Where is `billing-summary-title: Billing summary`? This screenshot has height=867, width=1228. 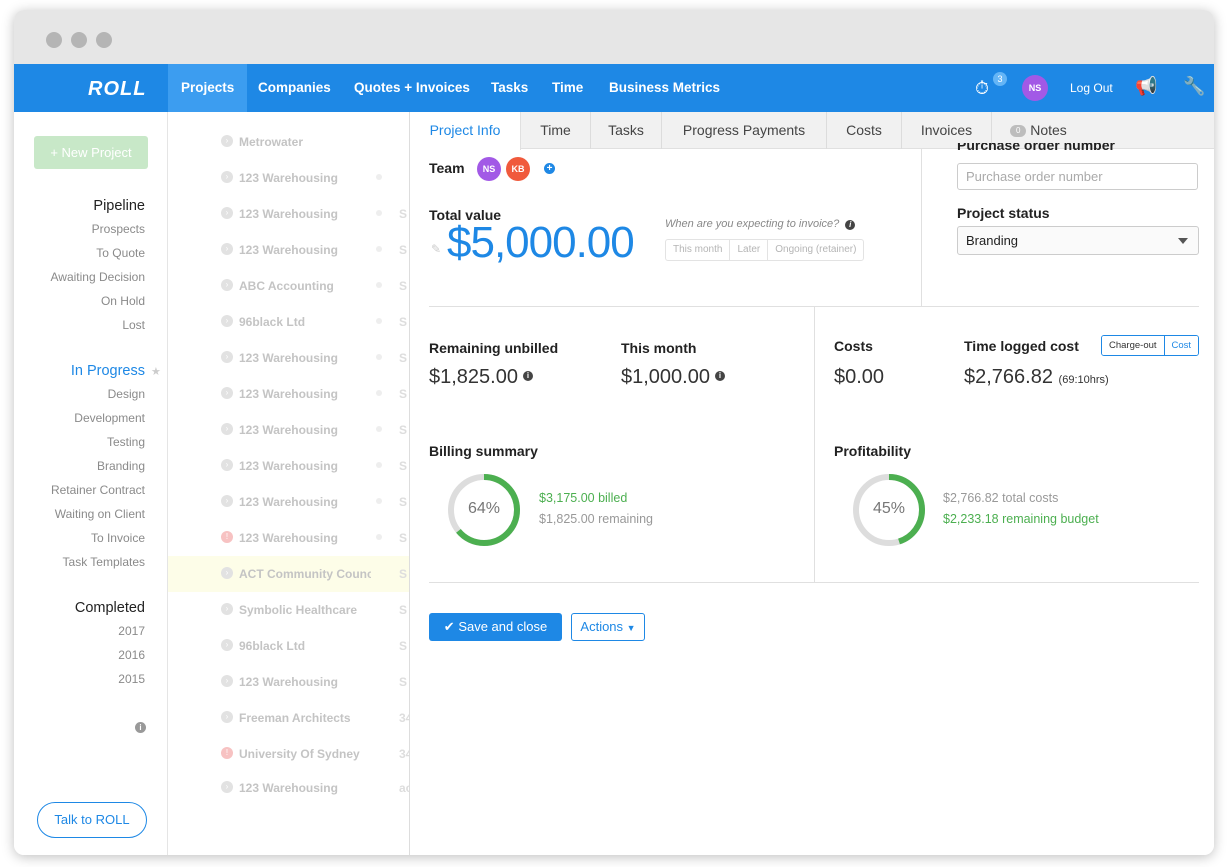
billing-summary-title: Billing summary is located at coordinates (483, 451).